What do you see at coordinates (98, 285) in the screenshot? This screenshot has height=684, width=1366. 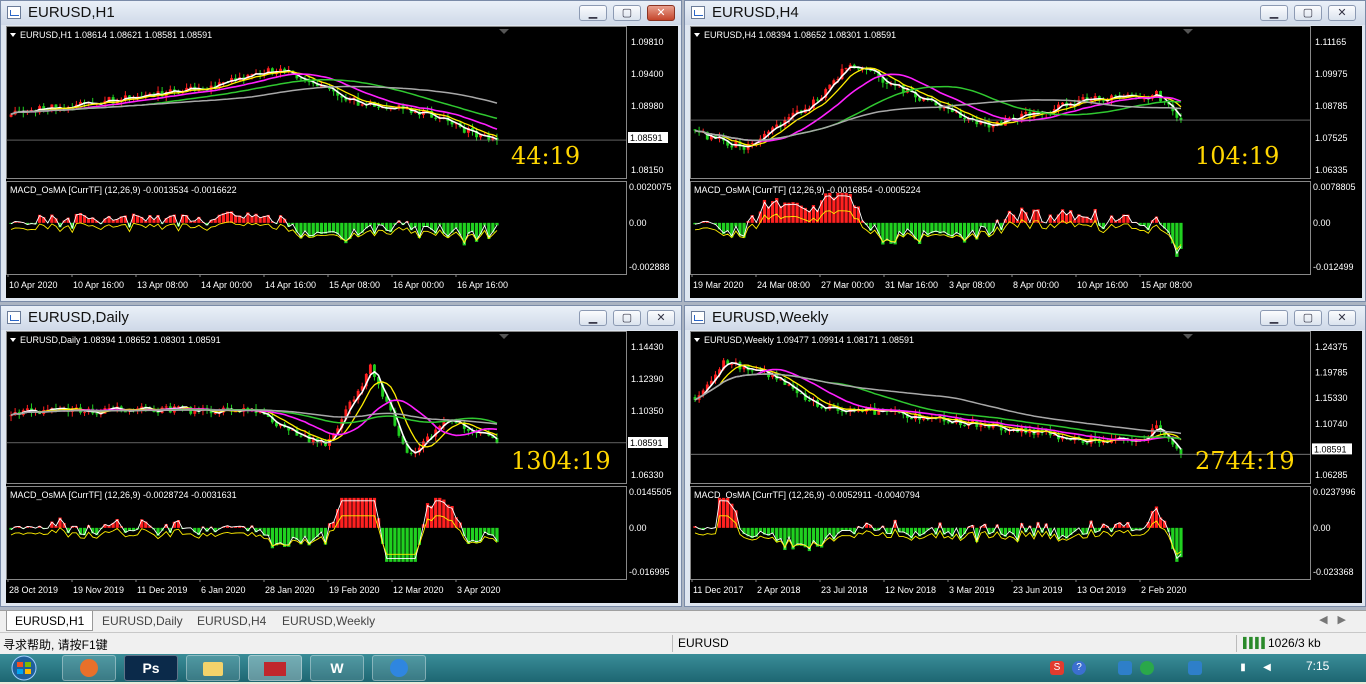 I see `time-axis-label: 10 Apr 16:00` at bounding box center [98, 285].